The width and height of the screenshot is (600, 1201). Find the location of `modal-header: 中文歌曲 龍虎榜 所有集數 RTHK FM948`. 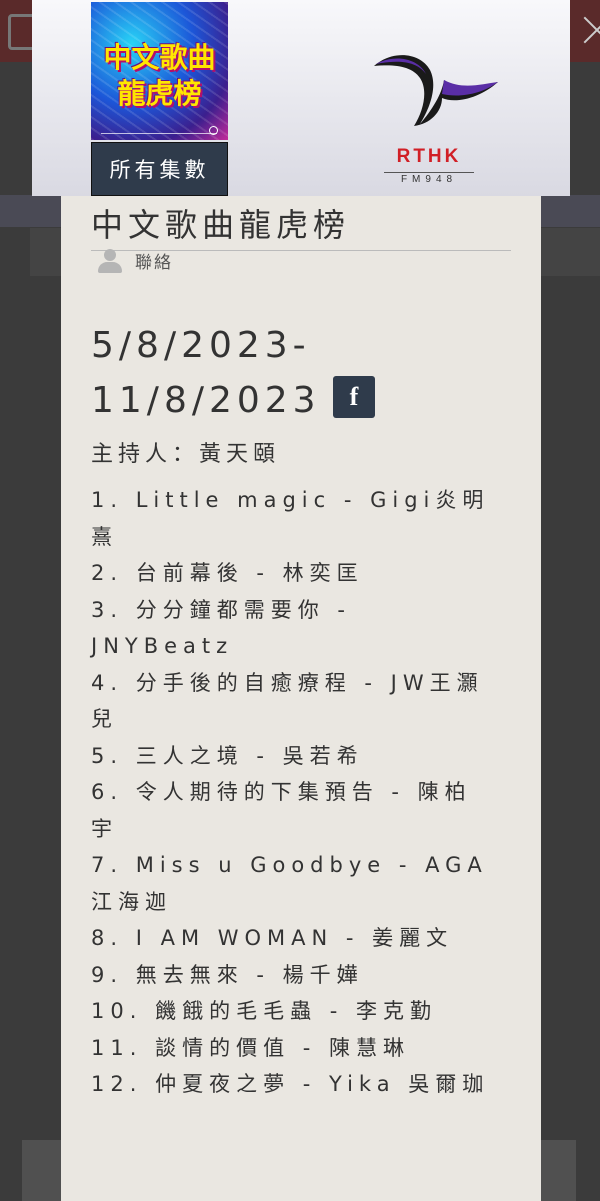

modal-header: 中文歌曲 龍虎榜 所有集數 RTHK FM948 is located at coordinates (301, 98).